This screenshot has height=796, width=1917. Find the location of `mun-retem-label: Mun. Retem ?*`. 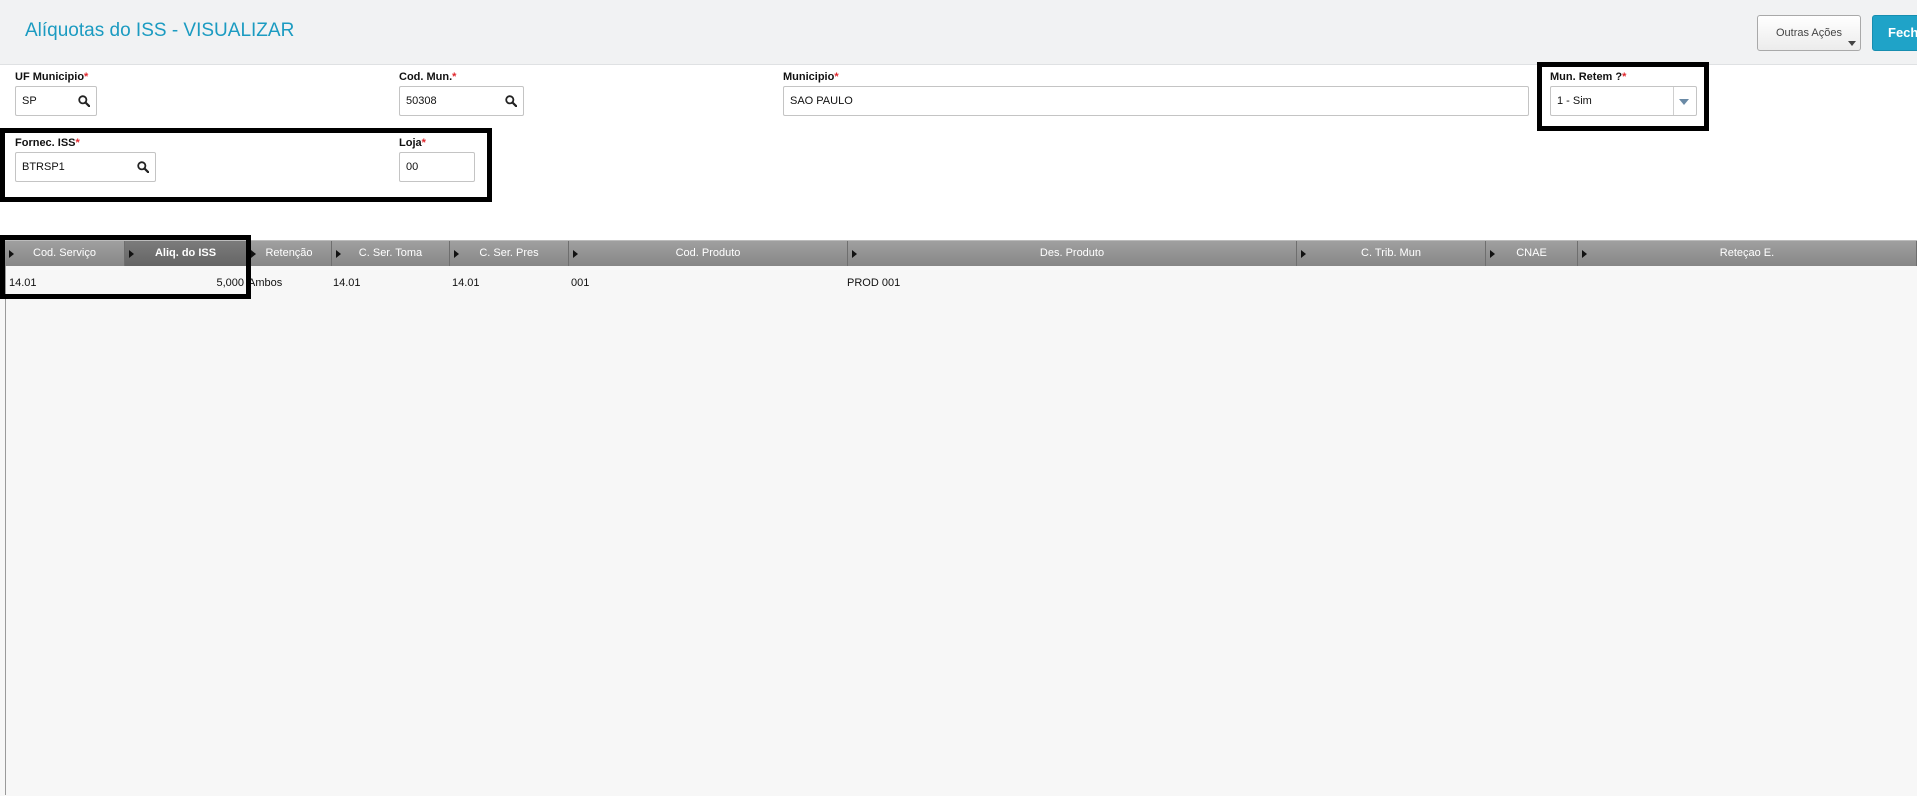

mun-retem-label: Mun. Retem ?* is located at coordinates (1588, 77).